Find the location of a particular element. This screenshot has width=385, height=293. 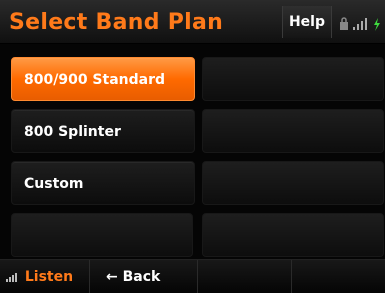

battery-charge-icon is located at coordinates (377, 24).